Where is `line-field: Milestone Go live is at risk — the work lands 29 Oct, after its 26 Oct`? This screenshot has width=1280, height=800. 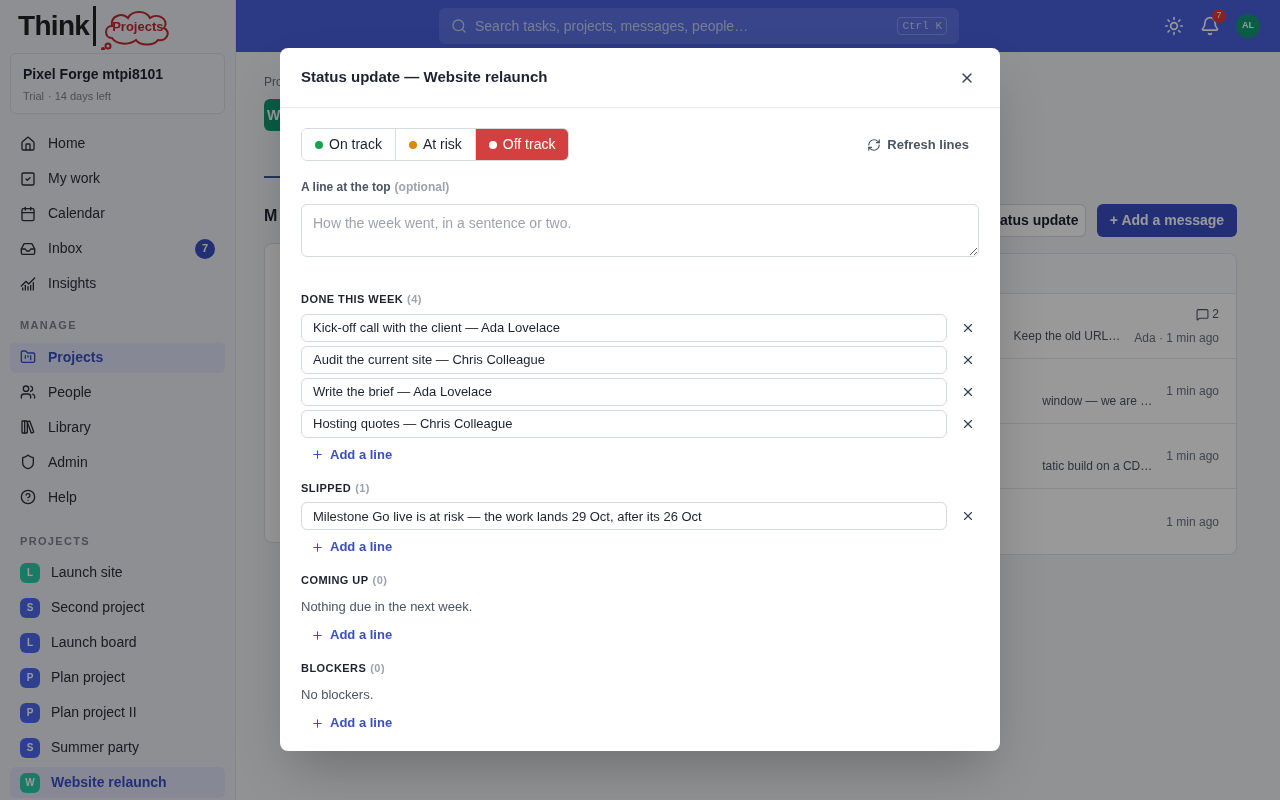 line-field: Milestone Go live is at risk — the work lands 29 Oct, after its 26 Oct is located at coordinates (624, 516).